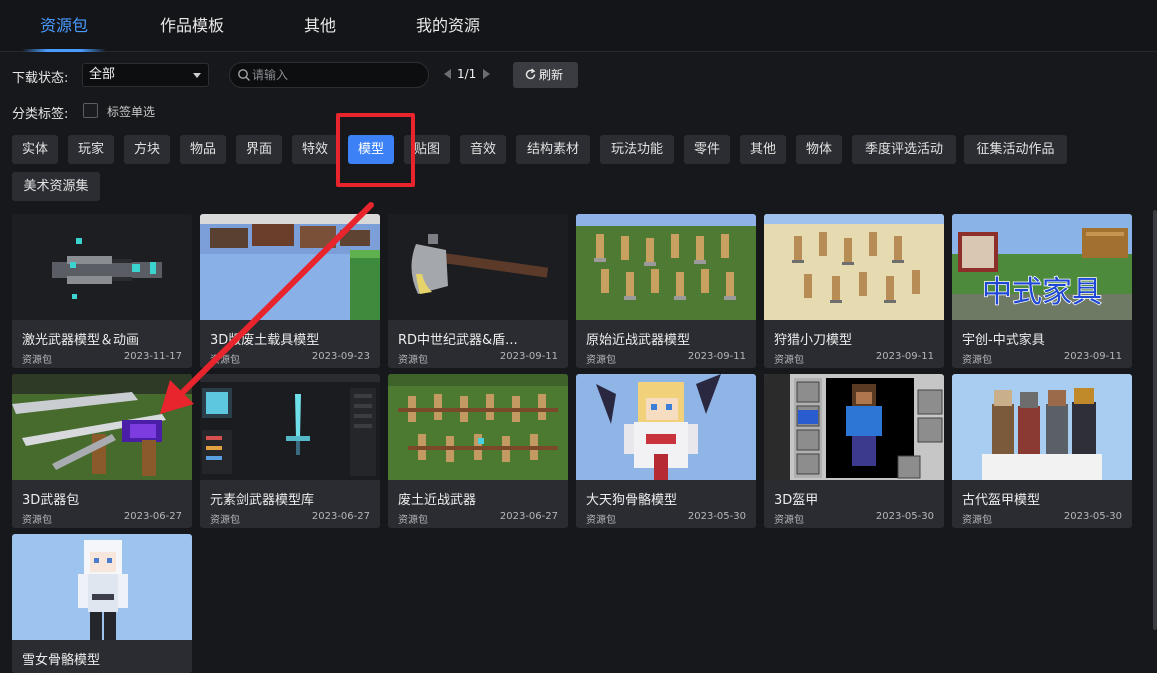  What do you see at coordinates (102, 587) in the screenshot?
I see `card-thumbnail-snow-woman` at bounding box center [102, 587].